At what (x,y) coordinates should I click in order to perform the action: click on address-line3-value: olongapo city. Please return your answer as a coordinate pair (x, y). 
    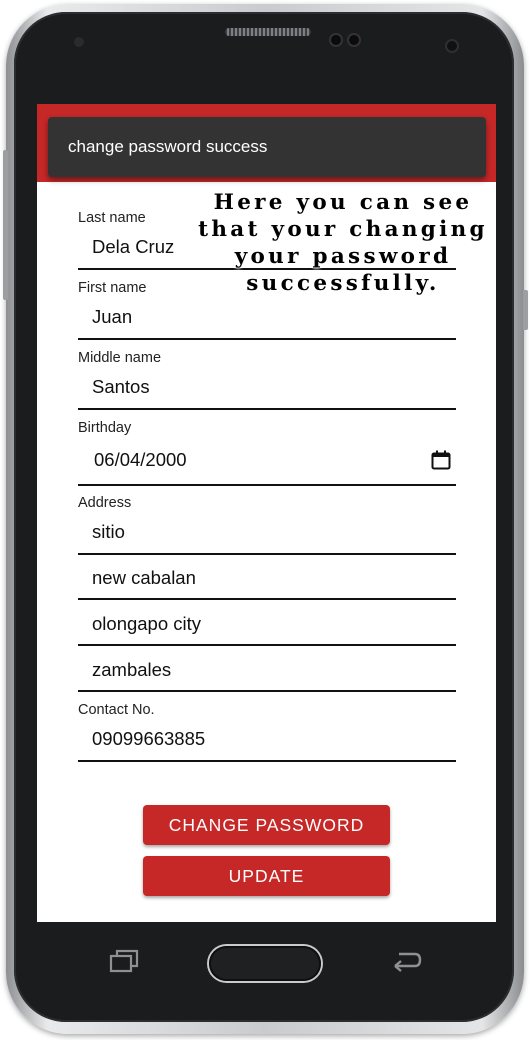
    Looking at the image, I should click on (146, 624).